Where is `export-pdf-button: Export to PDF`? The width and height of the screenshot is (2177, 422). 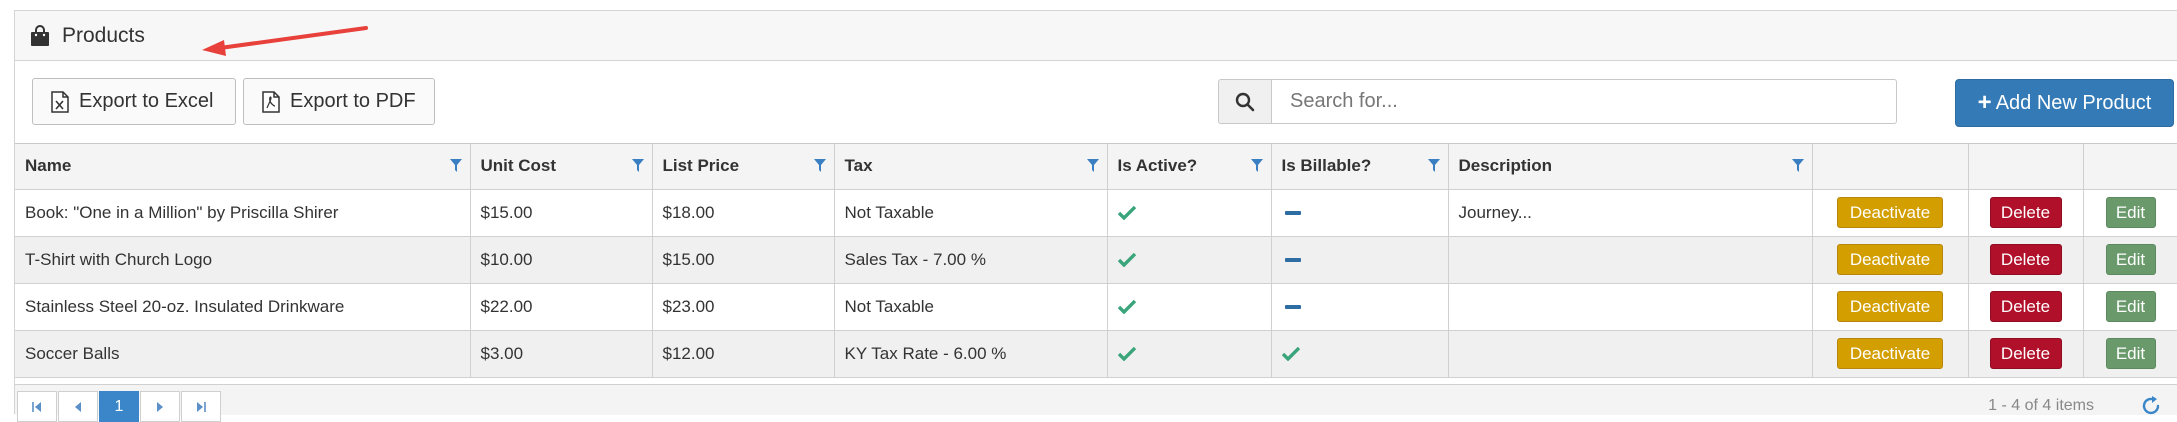
export-pdf-button: Export to PDF is located at coordinates (339, 101).